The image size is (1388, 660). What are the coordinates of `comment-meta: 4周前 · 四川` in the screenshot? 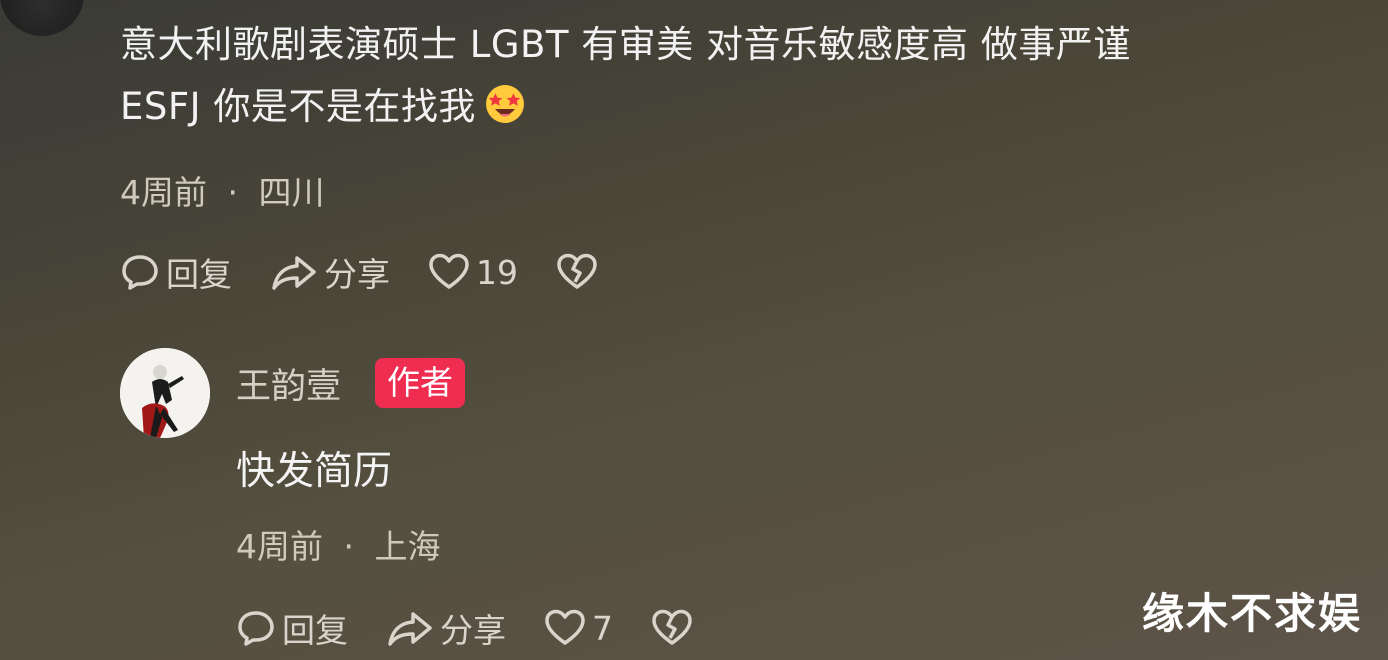 It's located at (222, 190).